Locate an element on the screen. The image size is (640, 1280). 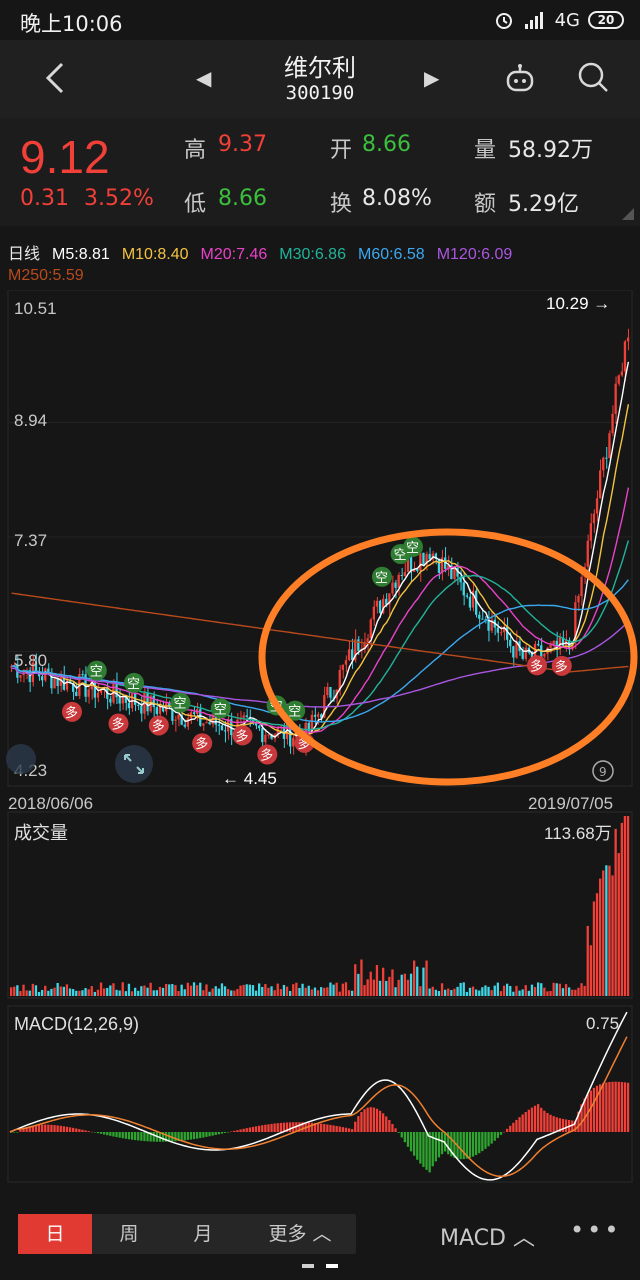
tab-day: 日 is located at coordinates (55, 1234).